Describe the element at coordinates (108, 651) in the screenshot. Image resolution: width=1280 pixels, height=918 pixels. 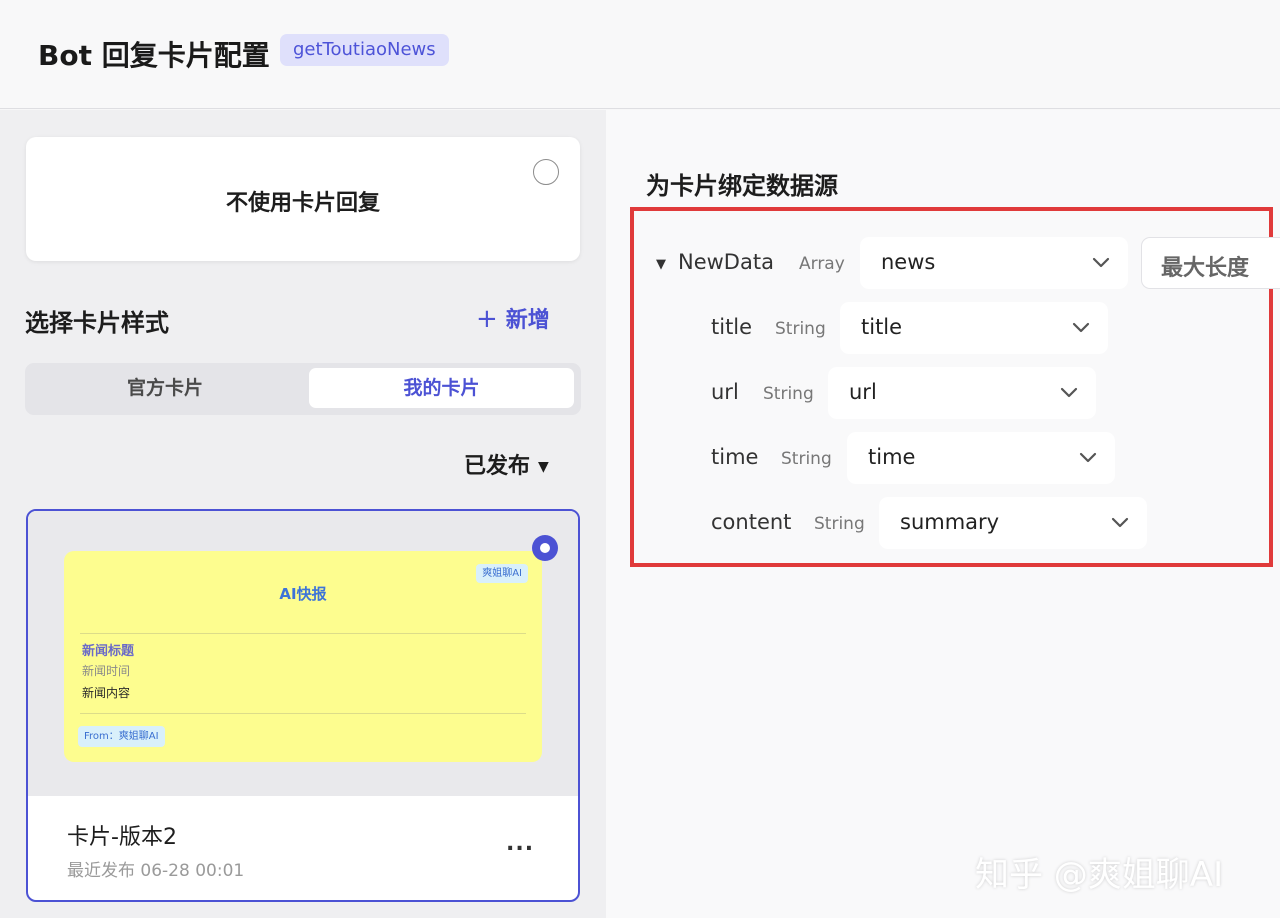
I see `preview-news-title: 新闻标题` at that location.